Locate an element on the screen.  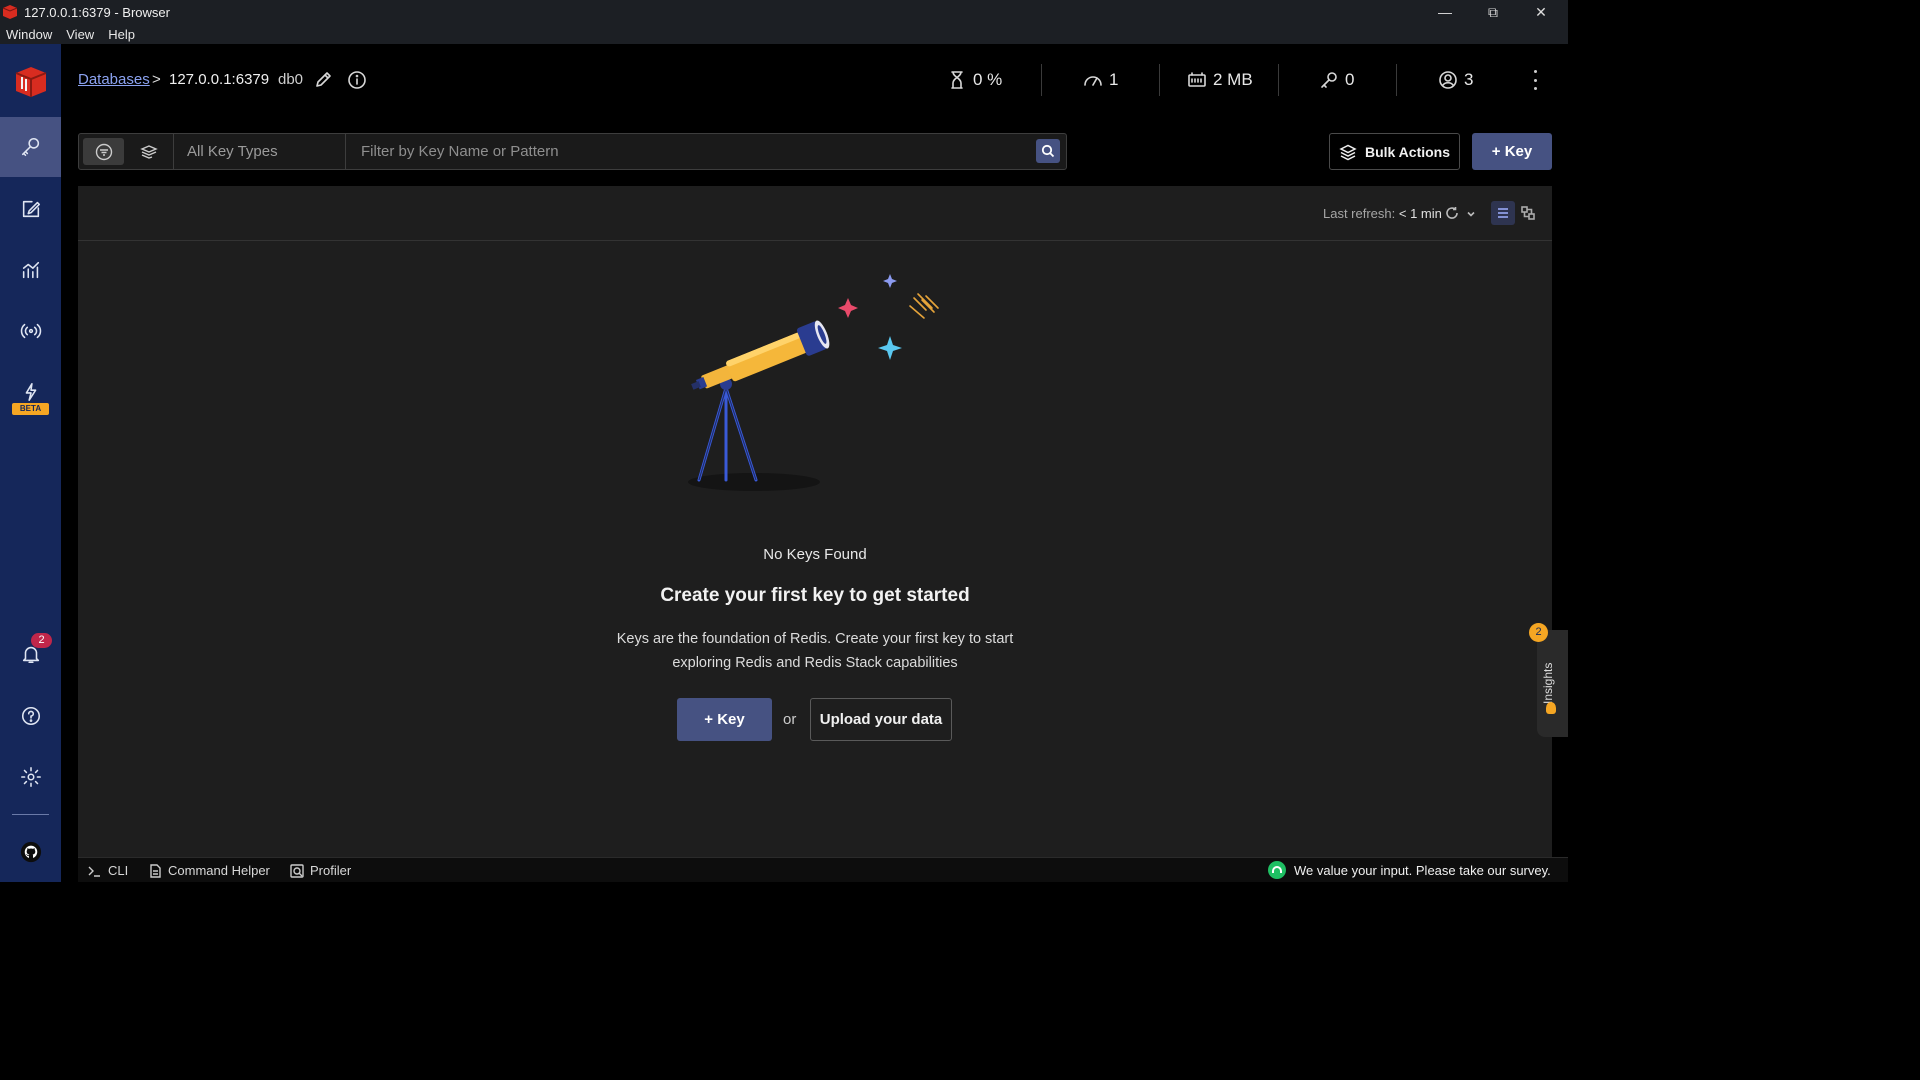
redis-logo is located at coordinates (30, 80).